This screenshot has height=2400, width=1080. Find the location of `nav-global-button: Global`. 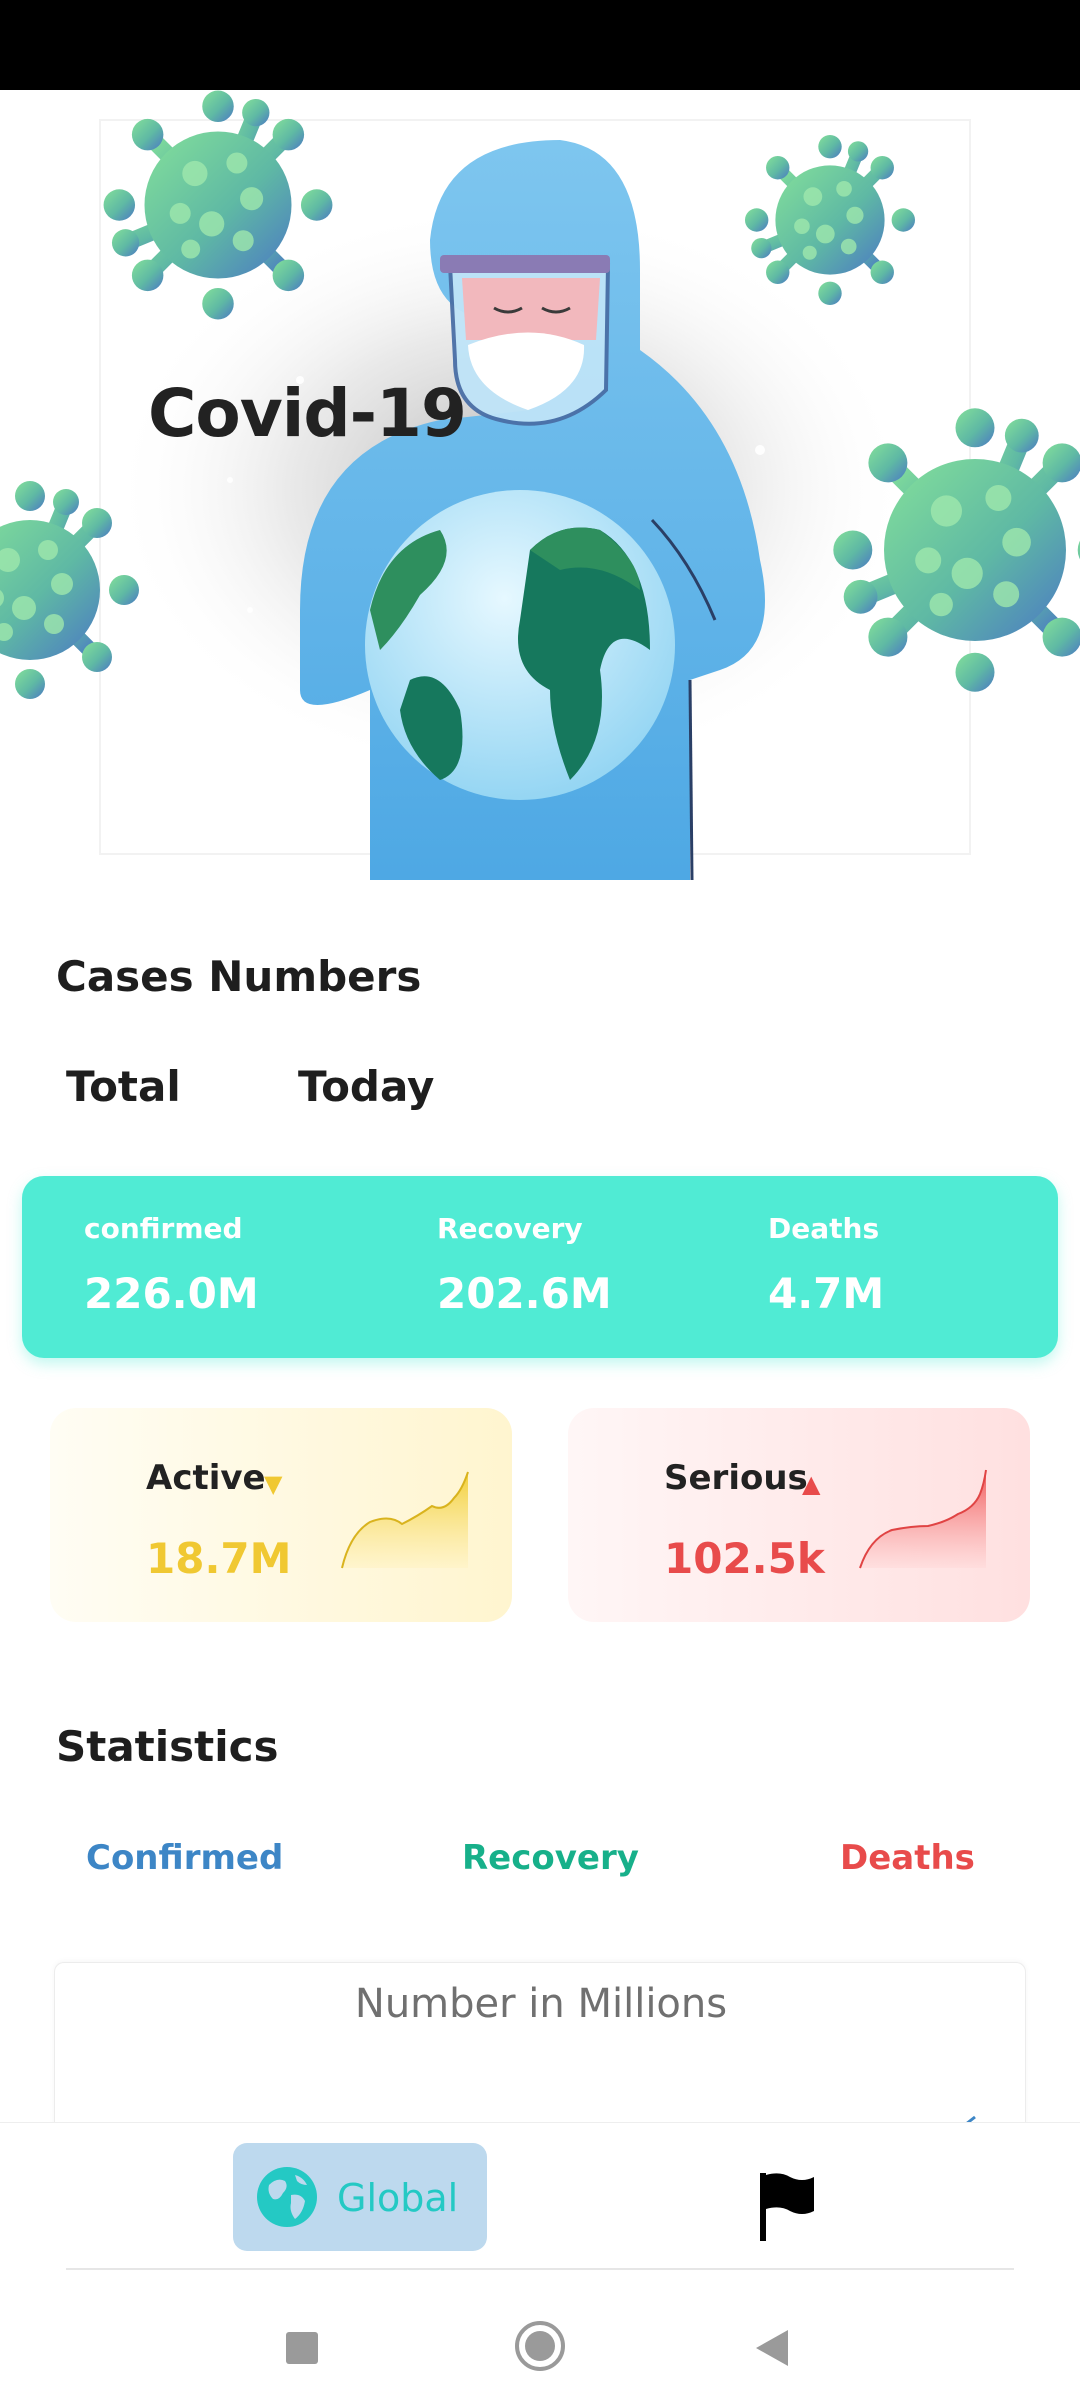

nav-global-button: Global is located at coordinates (360, 2197).